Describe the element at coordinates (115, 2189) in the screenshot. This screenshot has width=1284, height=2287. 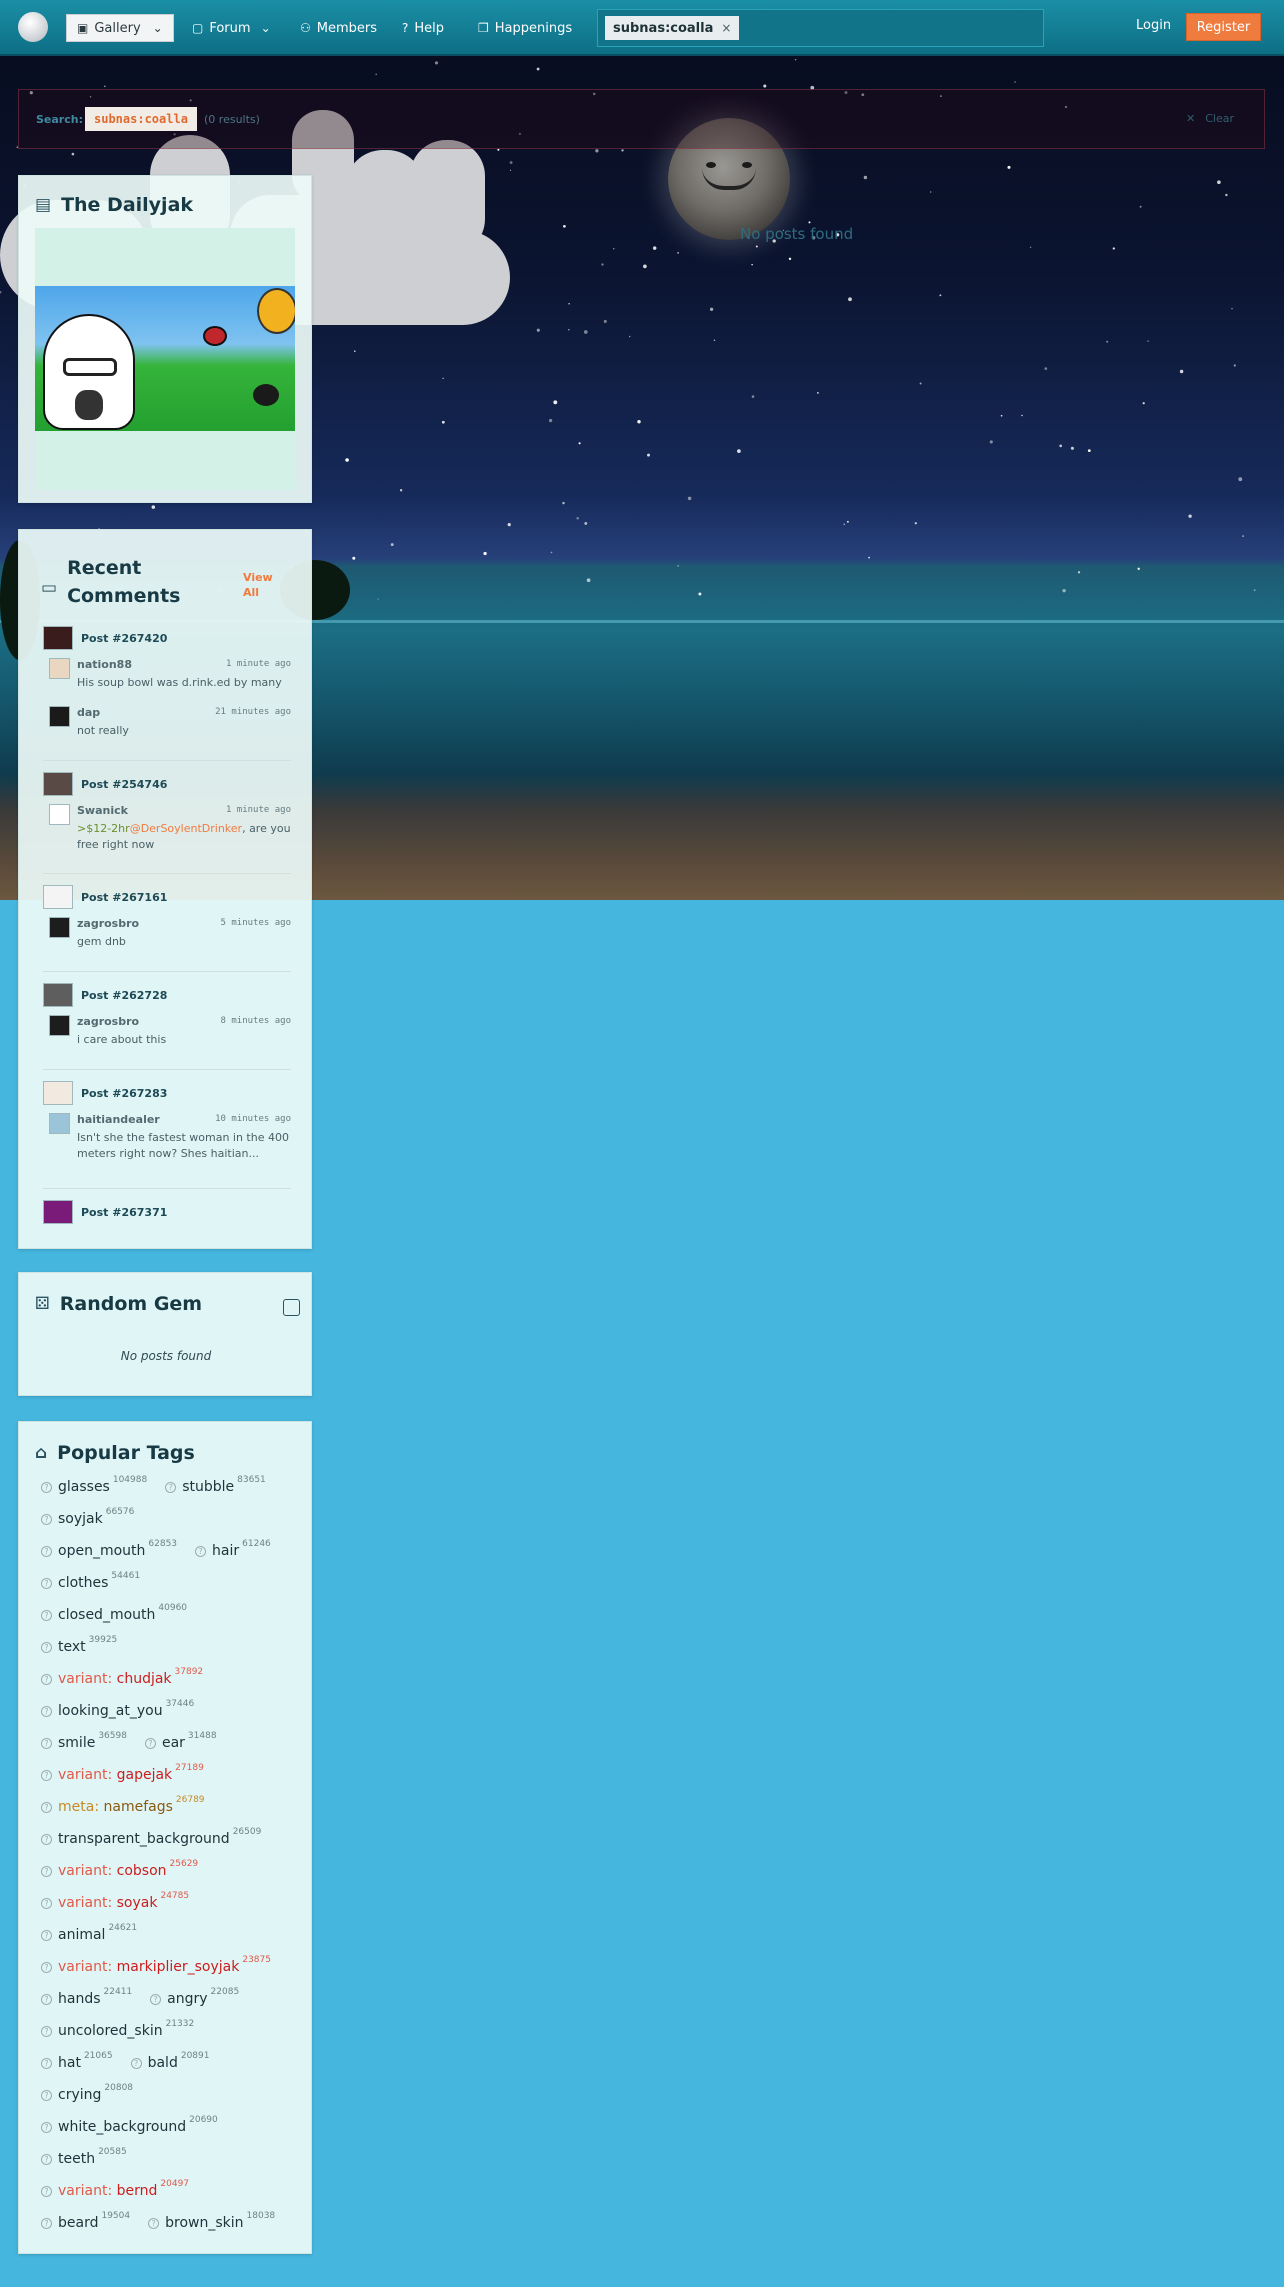
I see `tag-link: ? variant: bernd 20497` at that location.